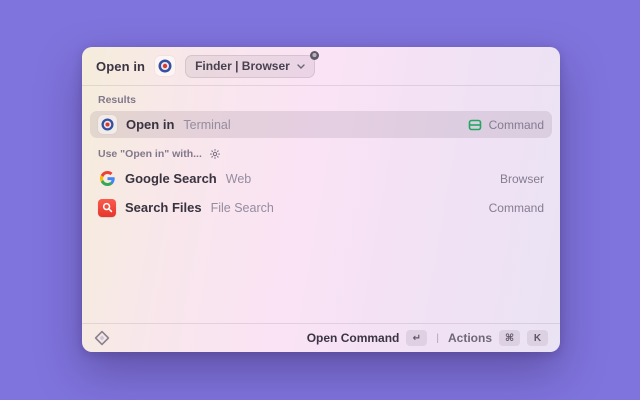 The height and width of the screenshot is (400, 640). I want to click on open-in-icon-chip, so click(107, 124).